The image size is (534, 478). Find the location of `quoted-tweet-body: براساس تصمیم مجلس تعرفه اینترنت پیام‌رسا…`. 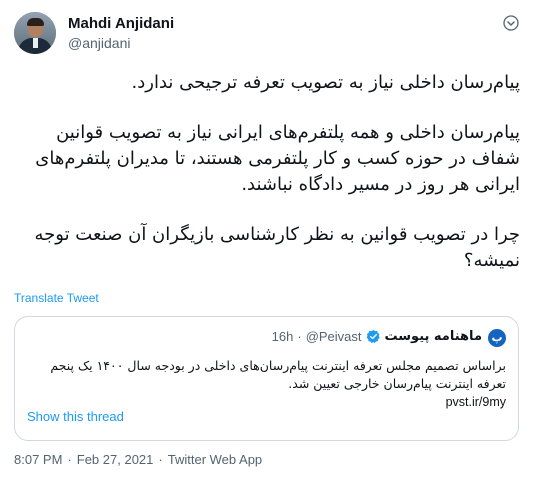

quoted-tweet-body: براساس تصمیم مجلس تعرفه اینترنت پیام‌رسا… is located at coordinates (278, 374).